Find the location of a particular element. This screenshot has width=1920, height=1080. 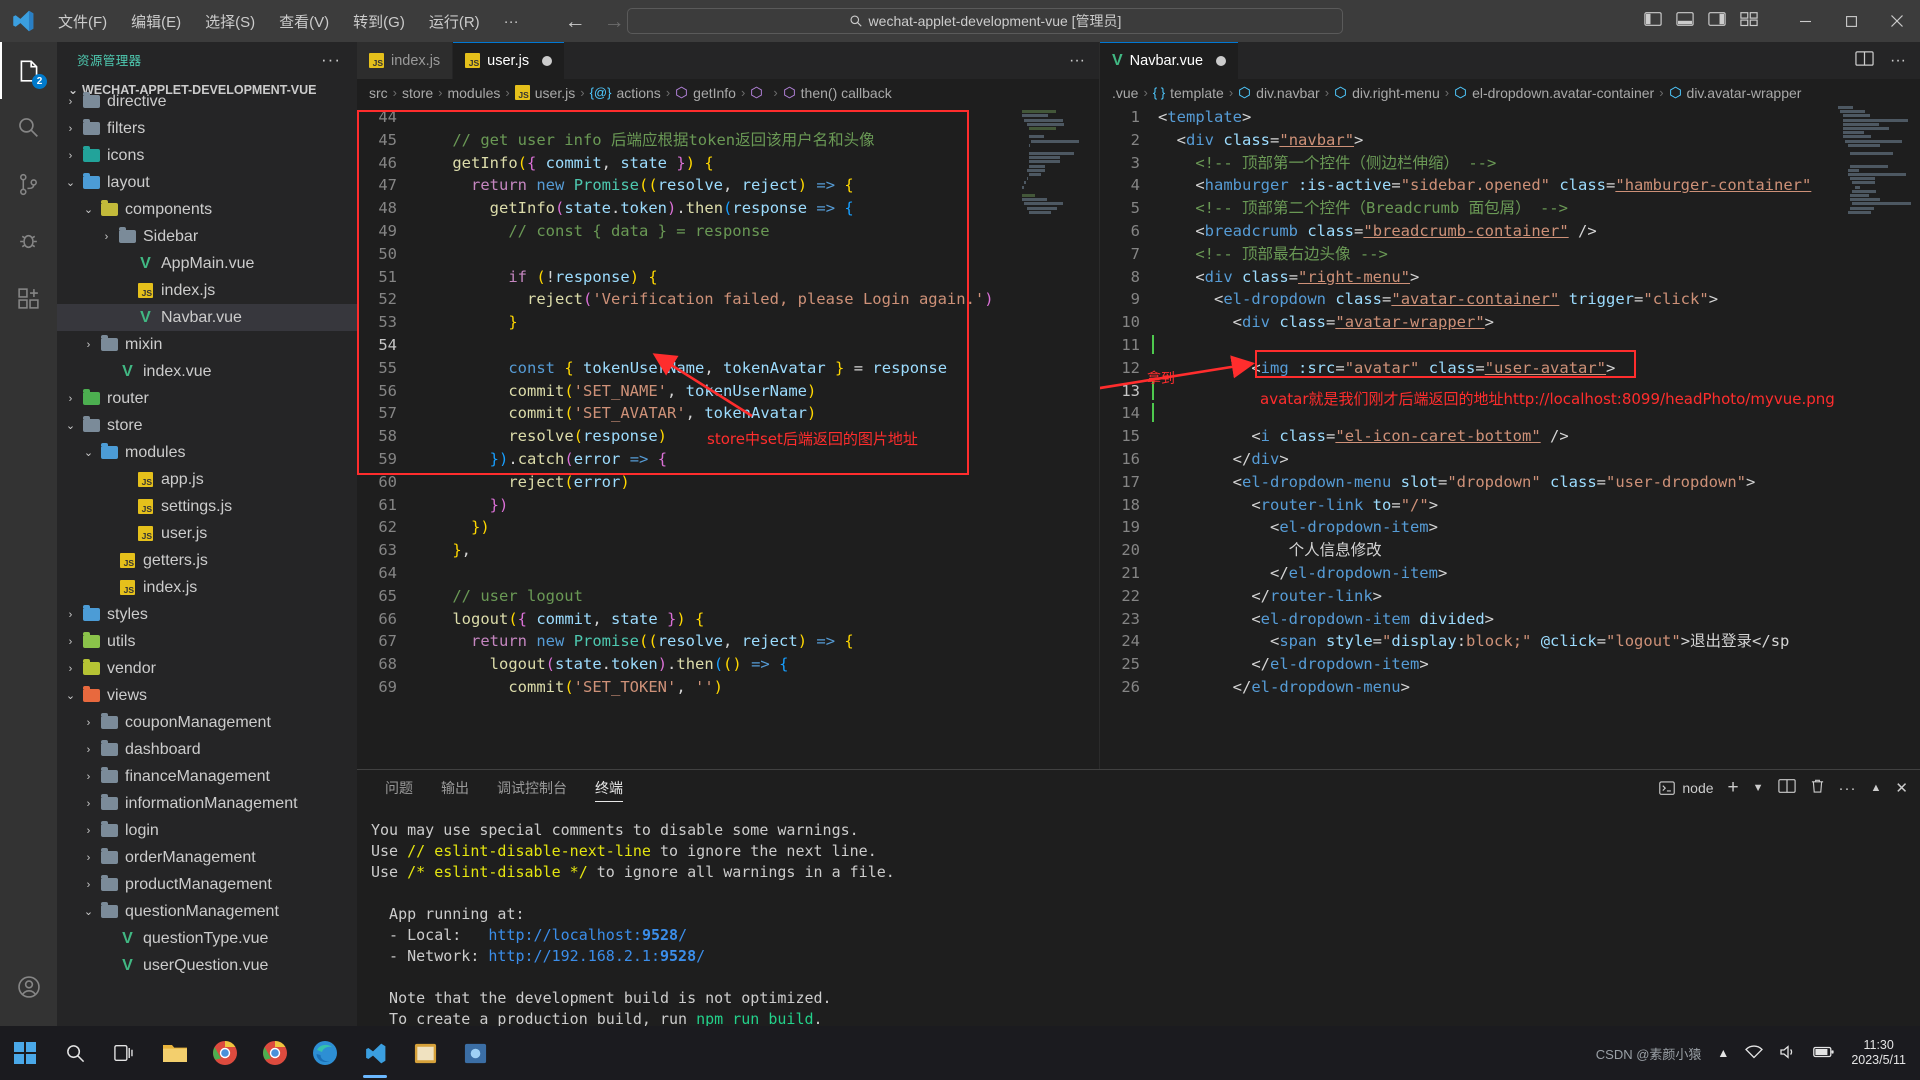

breadcrumb-item: div.navbar is located at coordinates (1279, 93).